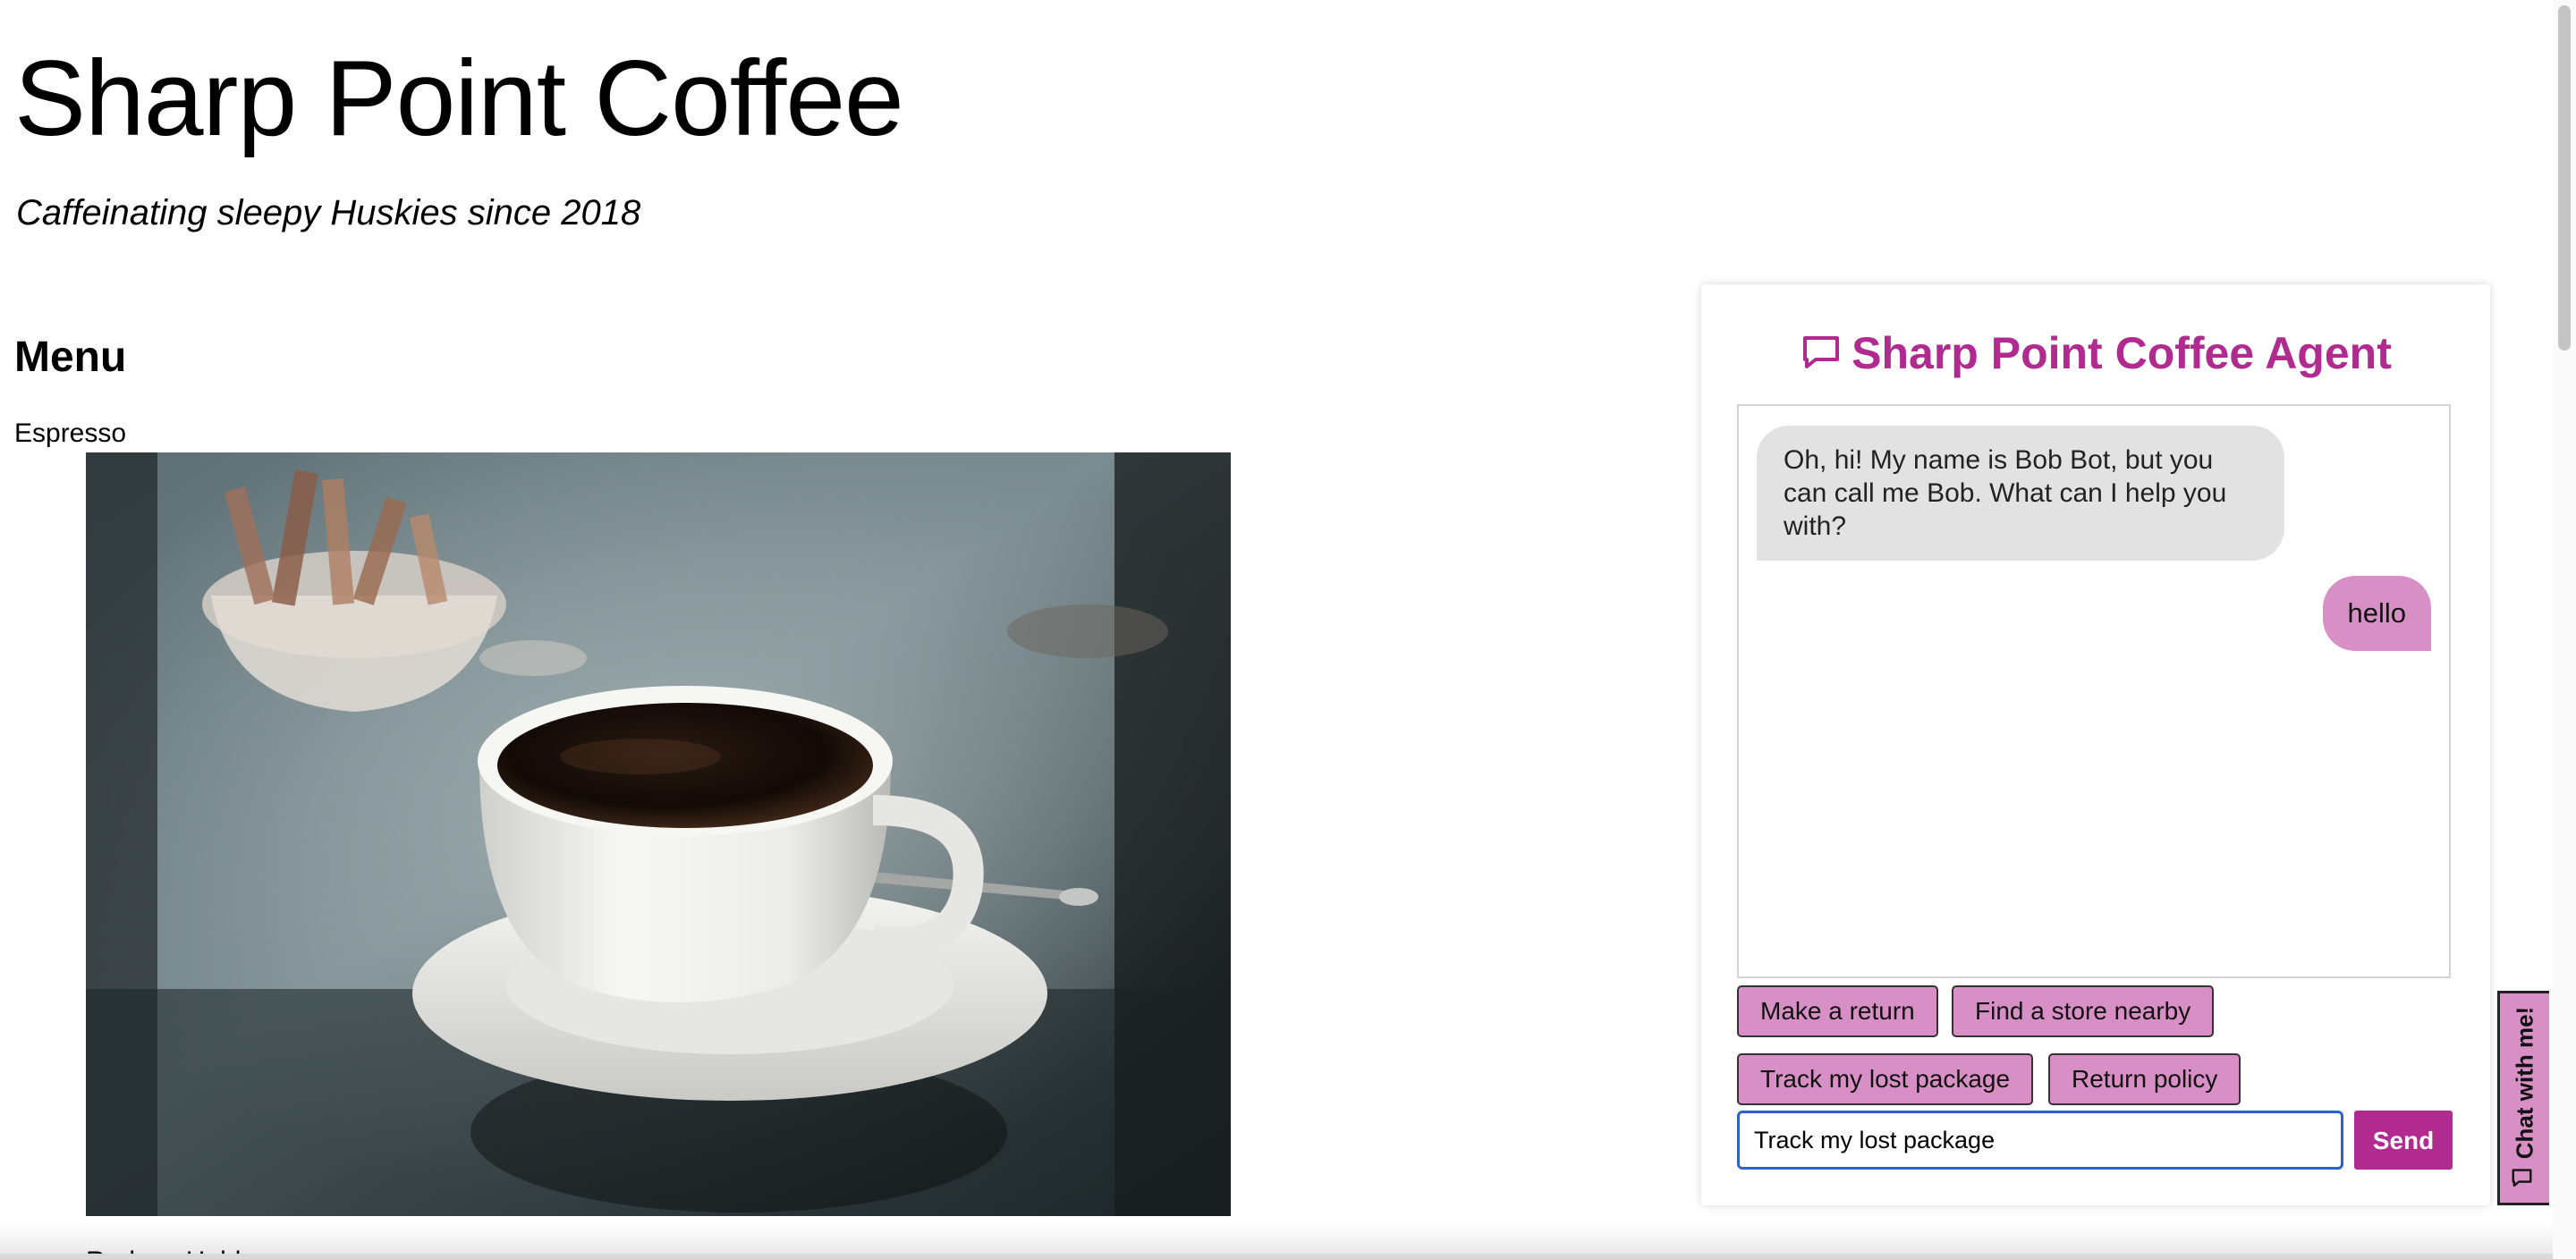 This screenshot has height=1259, width=2576. What do you see at coordinates (459, 98) in the screenshot?
I see `site-title: Sharp Point Coffee` at bounding box center [459, 98].